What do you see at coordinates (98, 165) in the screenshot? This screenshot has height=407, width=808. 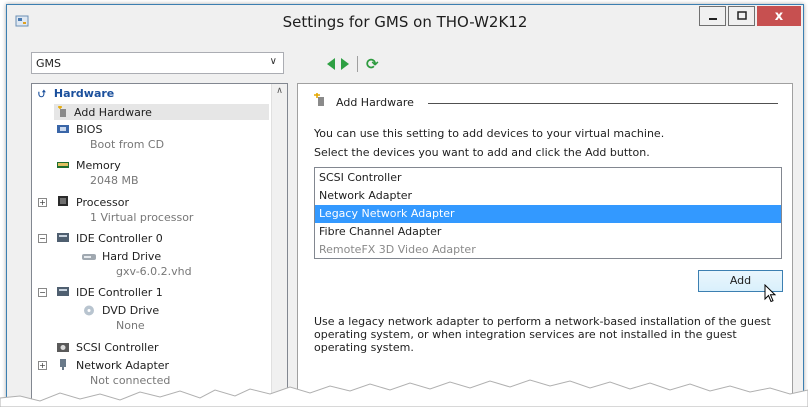 I see `tree-item-memory: Memory` at bounding box center [98, 165].